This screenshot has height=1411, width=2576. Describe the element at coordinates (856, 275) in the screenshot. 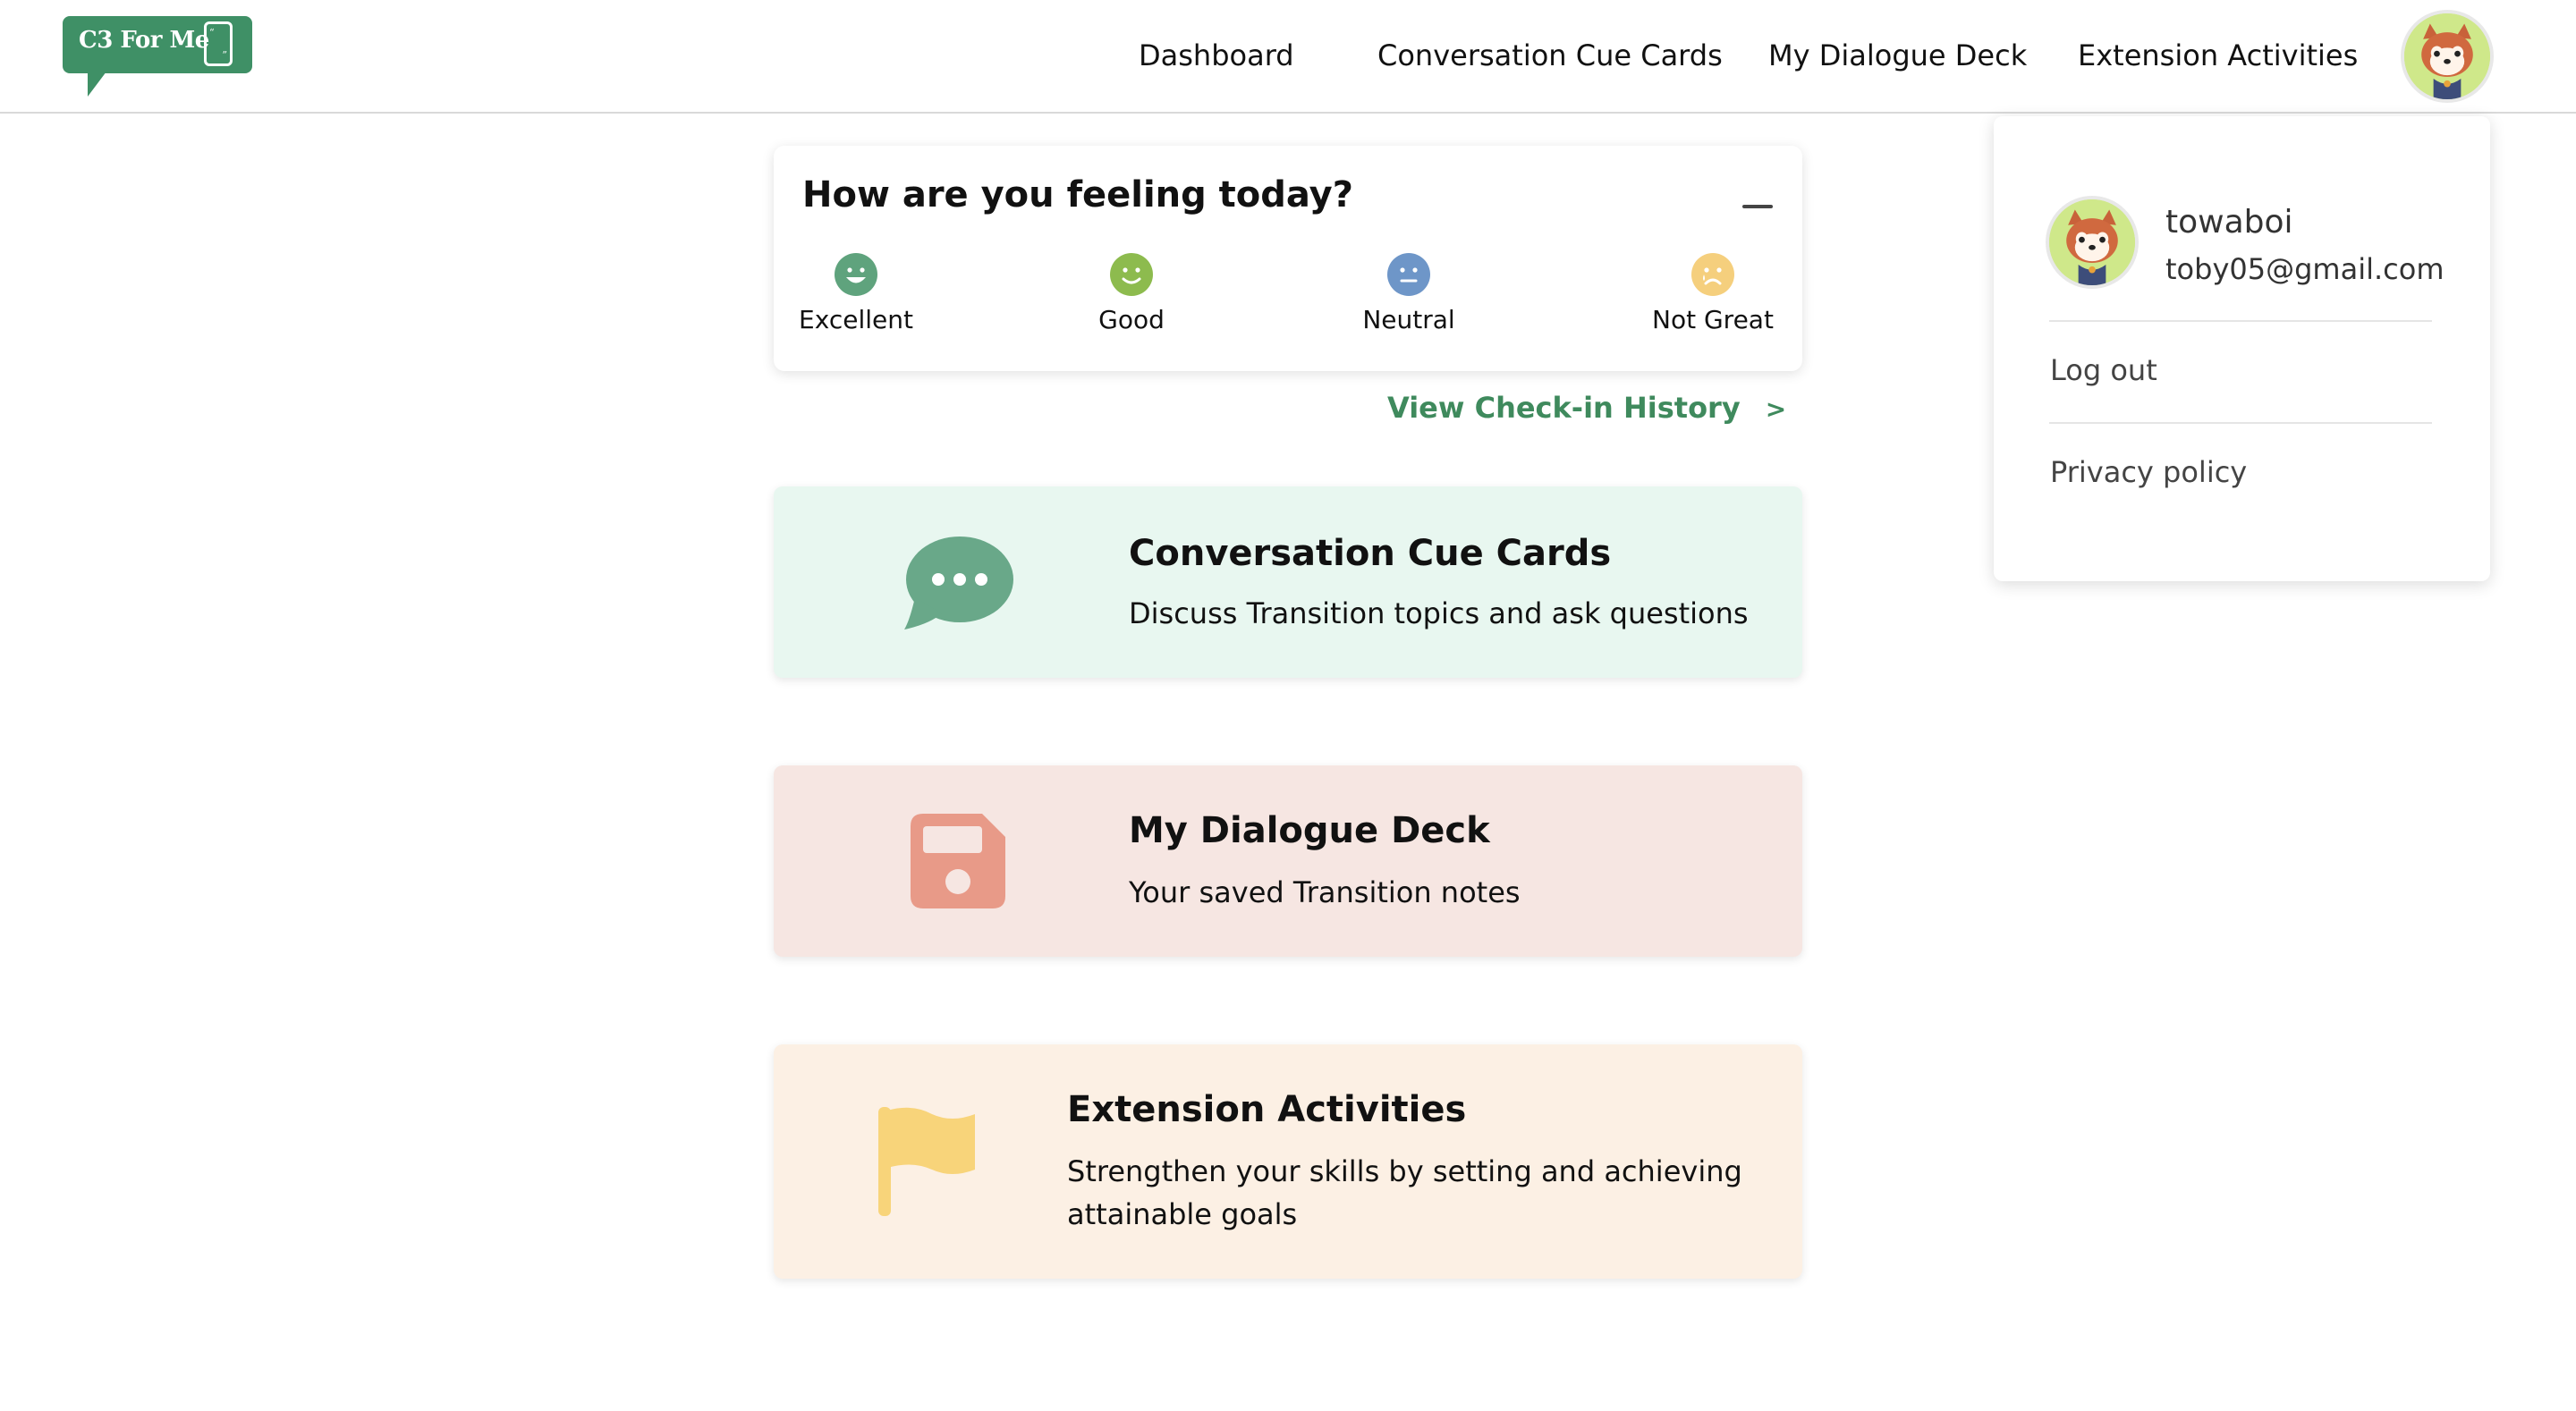

I see `happy-face-icon` at that location.